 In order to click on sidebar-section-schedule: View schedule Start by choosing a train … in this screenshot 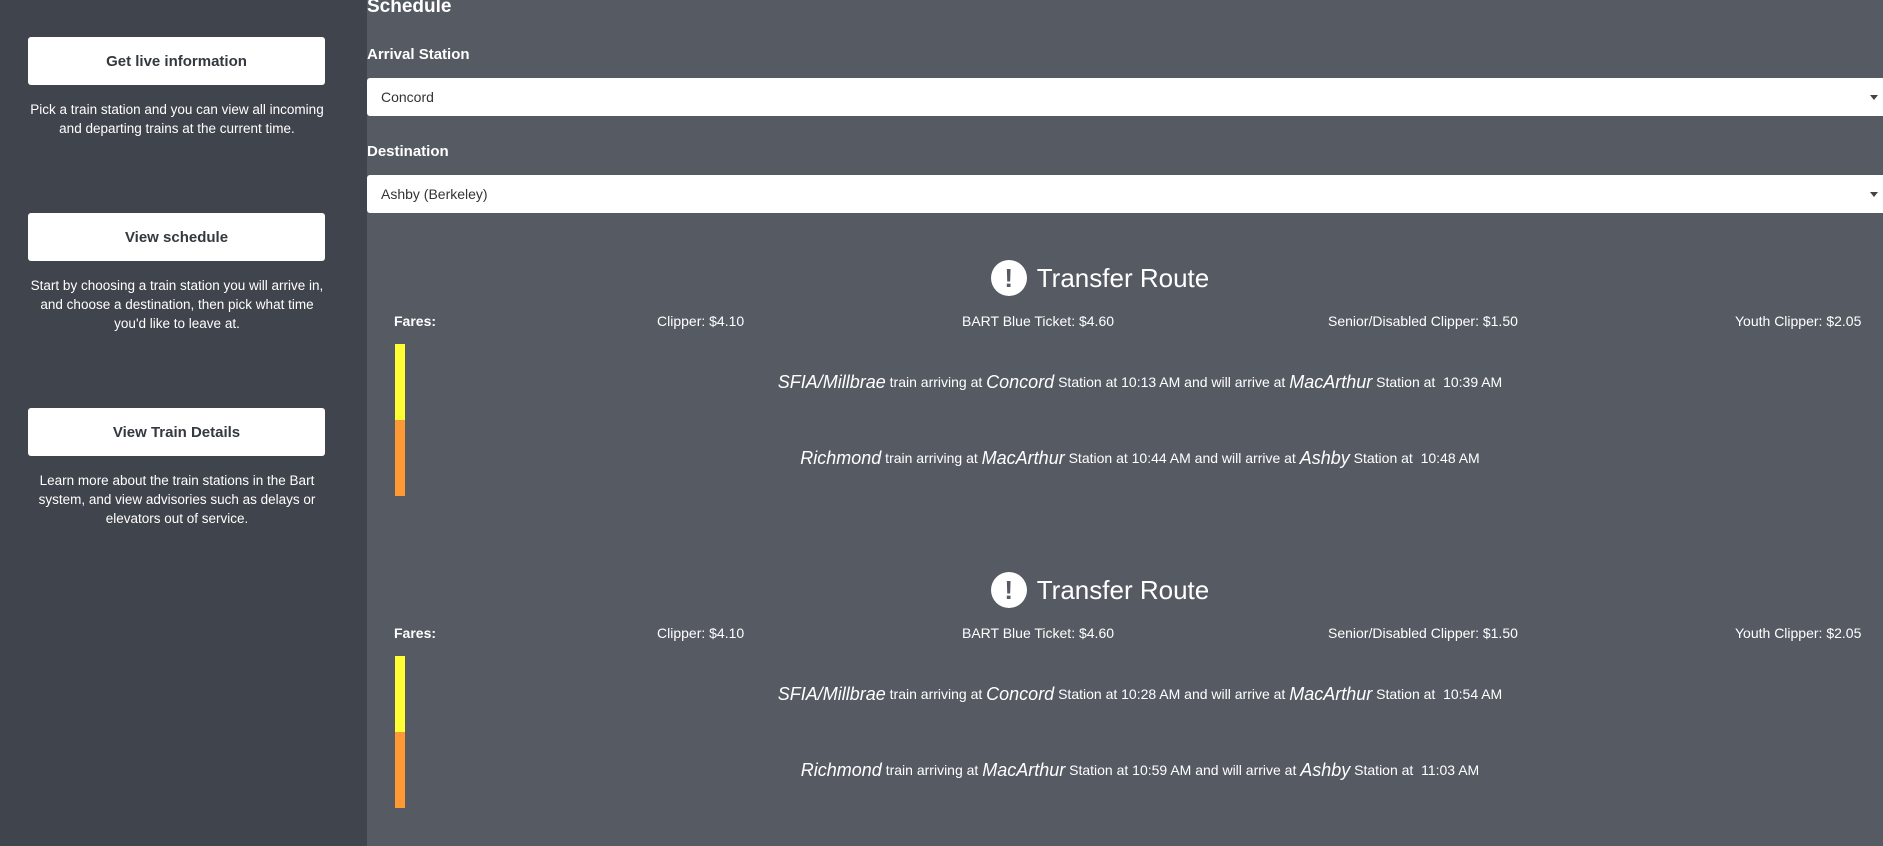, I will do `click(177, 273)`.